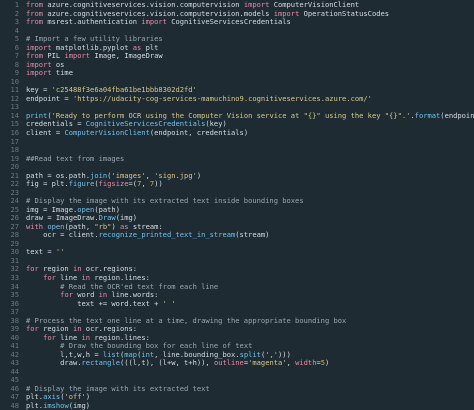  I want to click on code-token: plt, so click(150, 47).